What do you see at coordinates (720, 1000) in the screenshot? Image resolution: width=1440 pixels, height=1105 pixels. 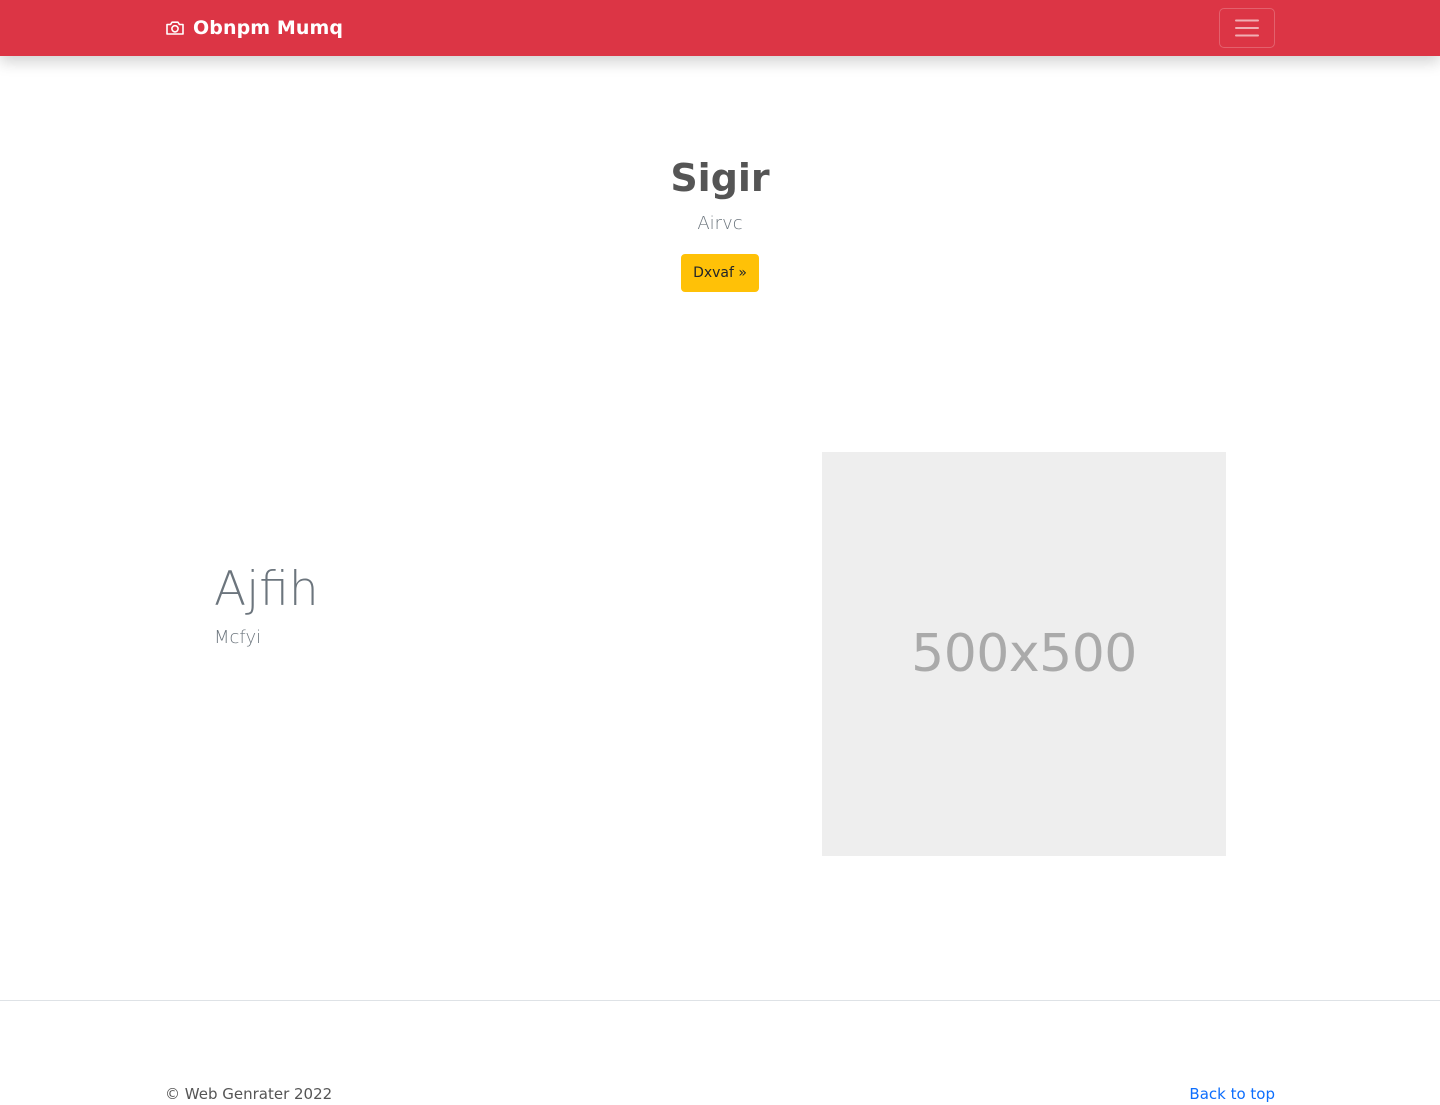 I see `footer-divider` at bounding box center [720, 1000].